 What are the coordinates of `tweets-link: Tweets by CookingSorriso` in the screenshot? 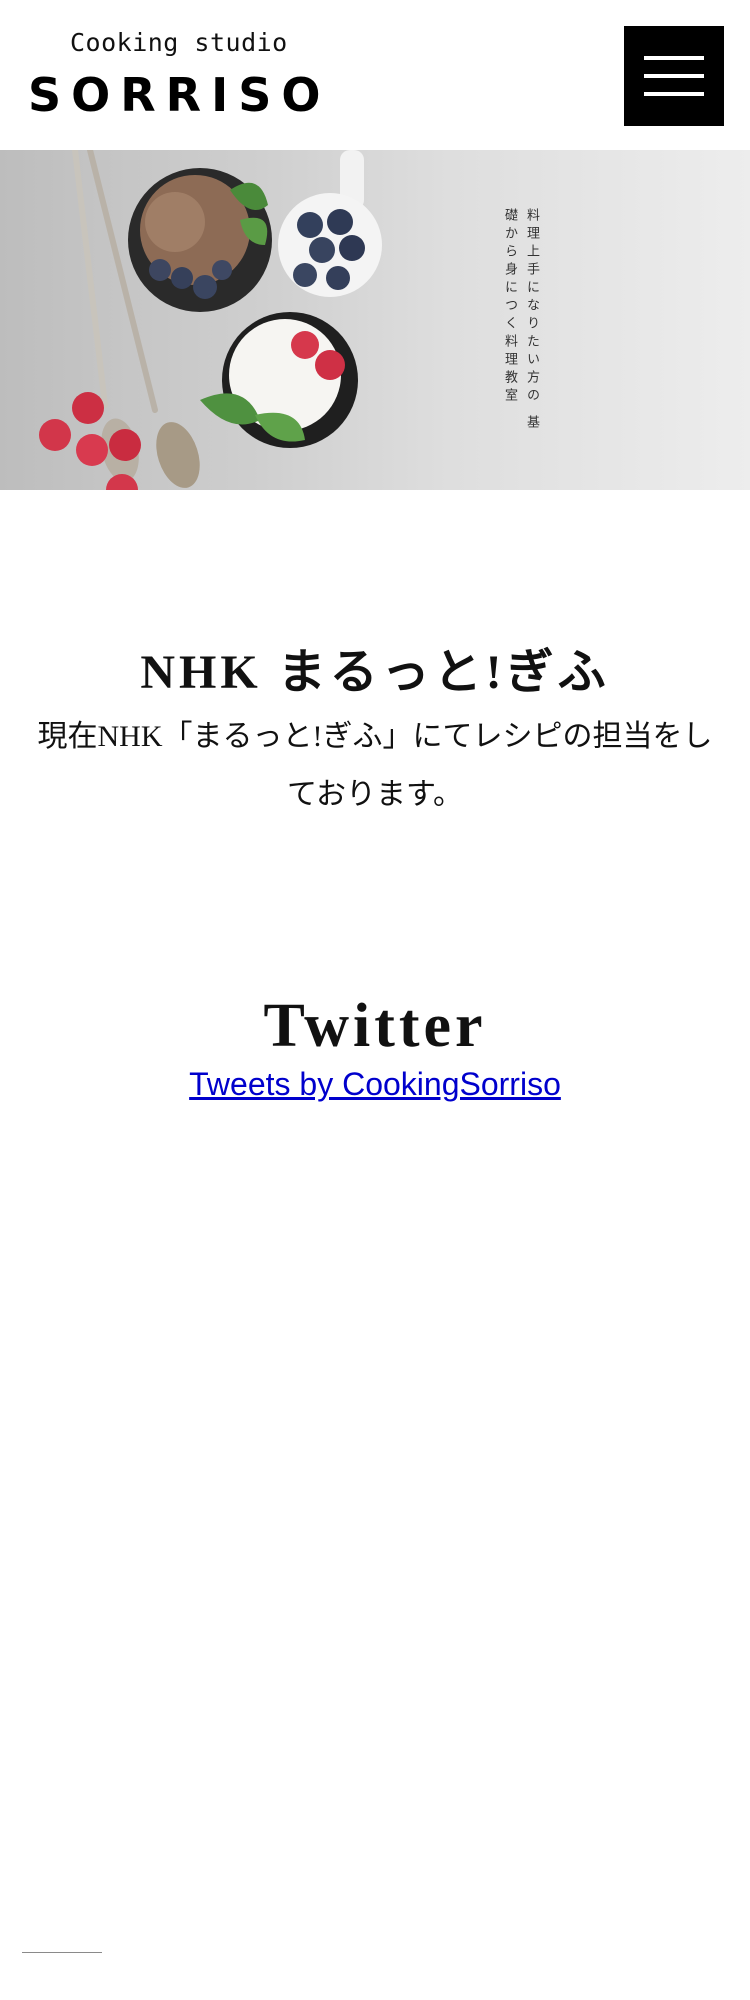 It's located at (375, 1084).